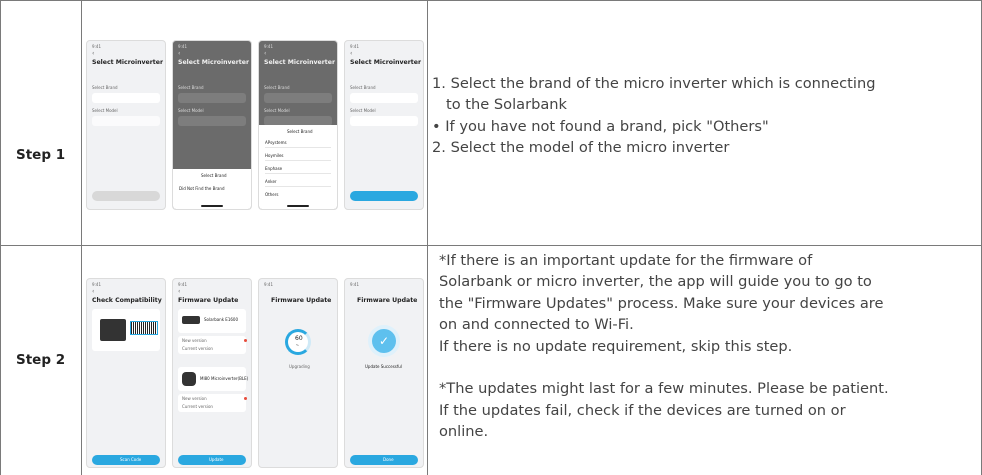 The image size is (982, 475). I want to click on brand-option: Enphase, so click(274, 168).